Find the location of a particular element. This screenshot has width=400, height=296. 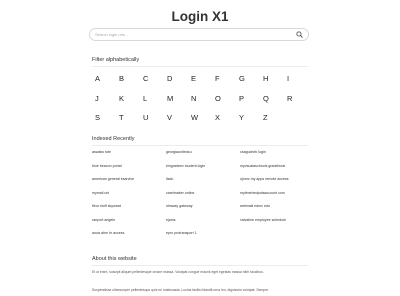

recent-link: aooa ahm hr access is located at coordinates (129, 238).